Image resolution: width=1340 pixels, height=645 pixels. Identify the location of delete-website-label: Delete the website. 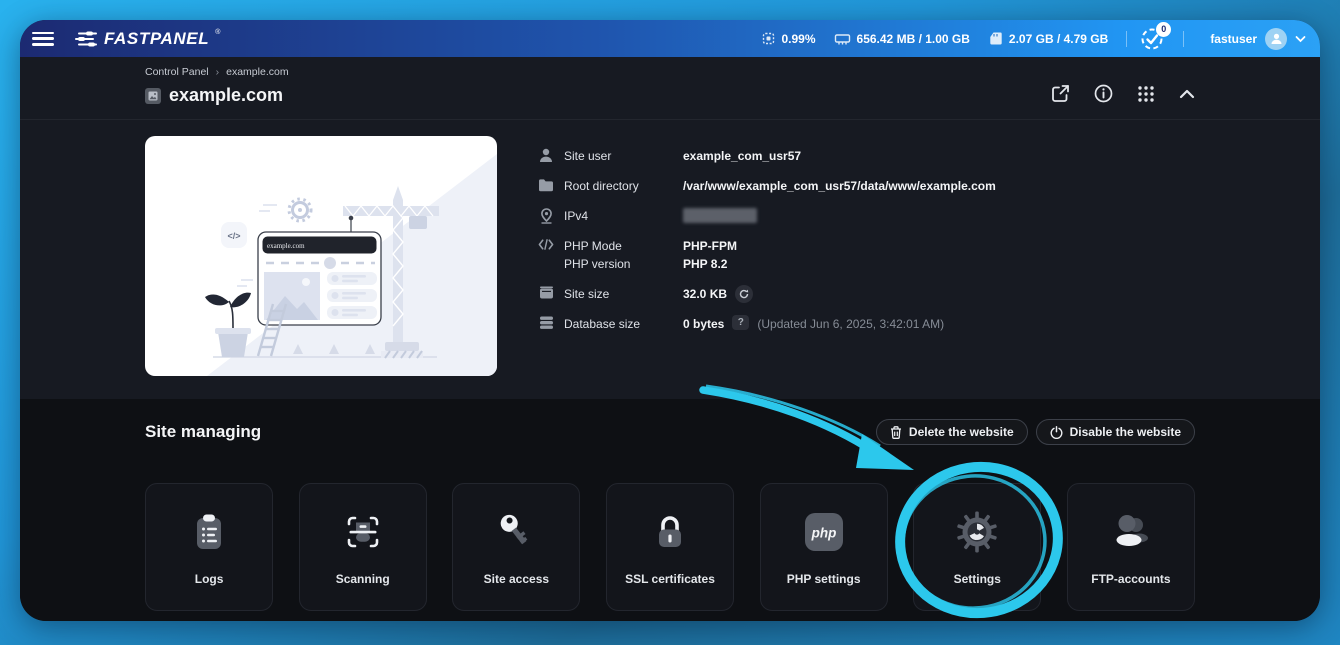
(961, 432).